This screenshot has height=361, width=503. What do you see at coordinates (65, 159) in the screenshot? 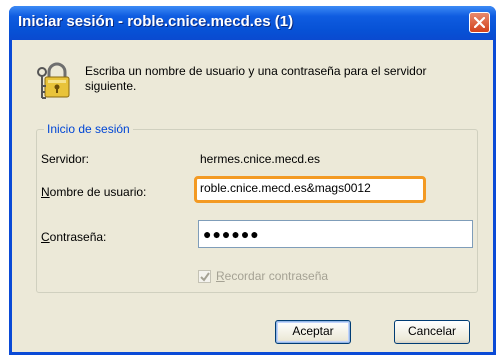
I see `server-label: Servidor:` at bounding box center [65, 159].